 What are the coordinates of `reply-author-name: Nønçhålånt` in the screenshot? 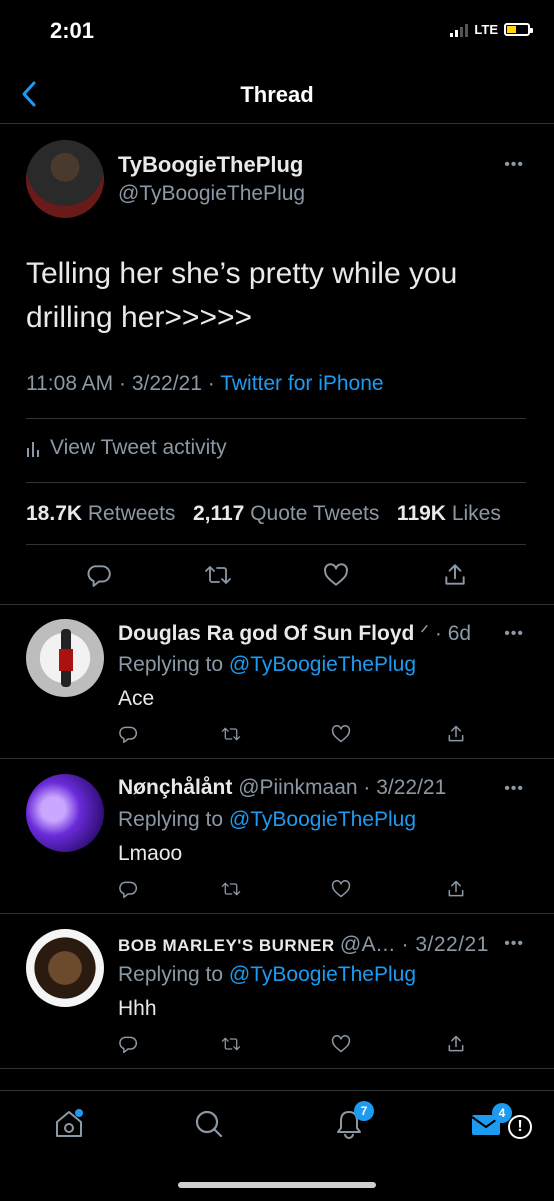 It's located at (175, 787).